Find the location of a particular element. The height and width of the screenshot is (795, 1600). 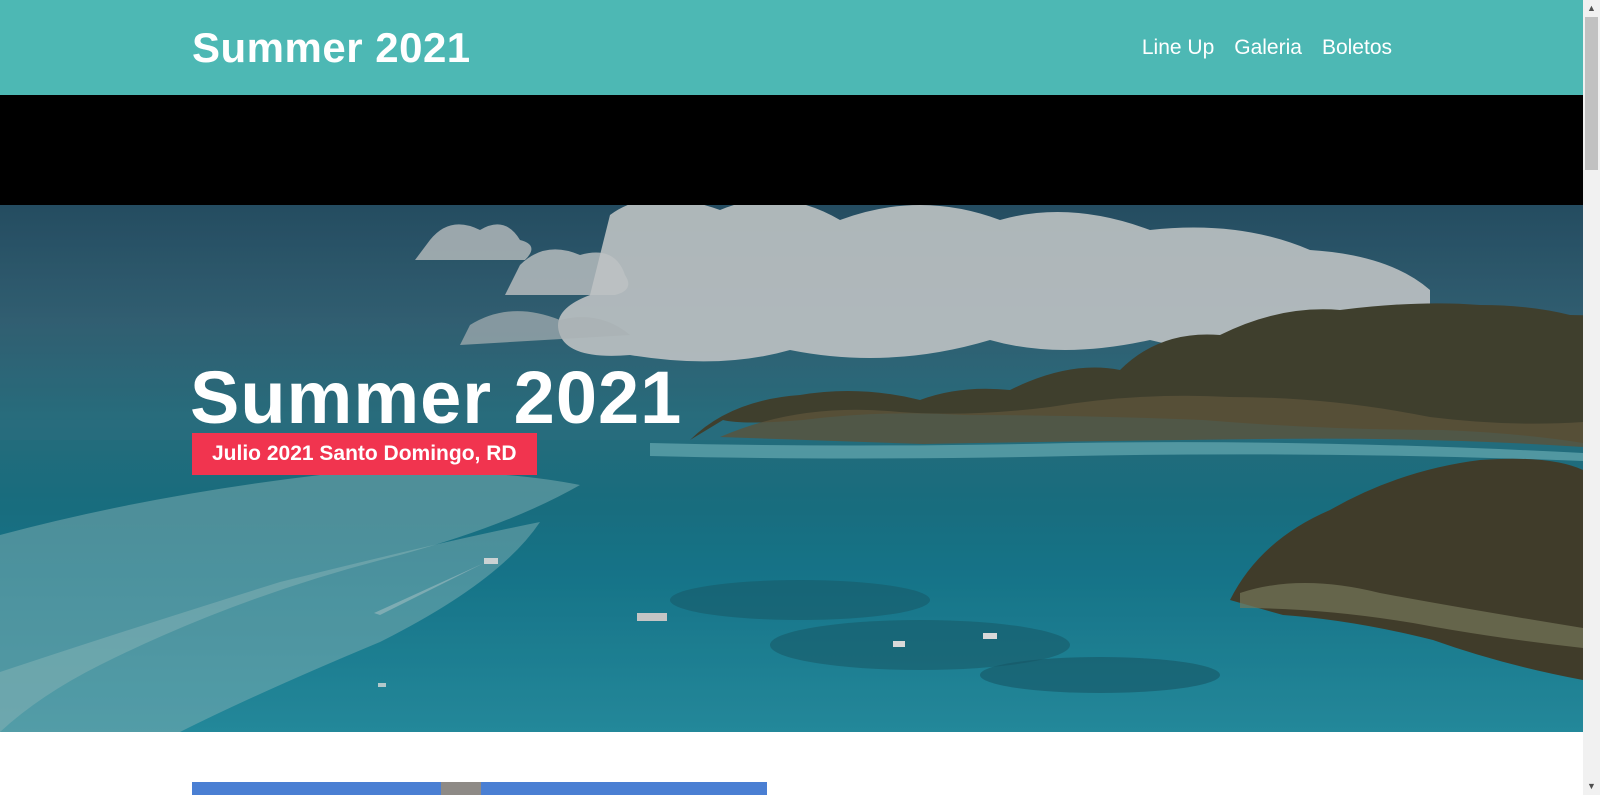

site-logo: Summer 2021 is located at coordinates (331, 48).